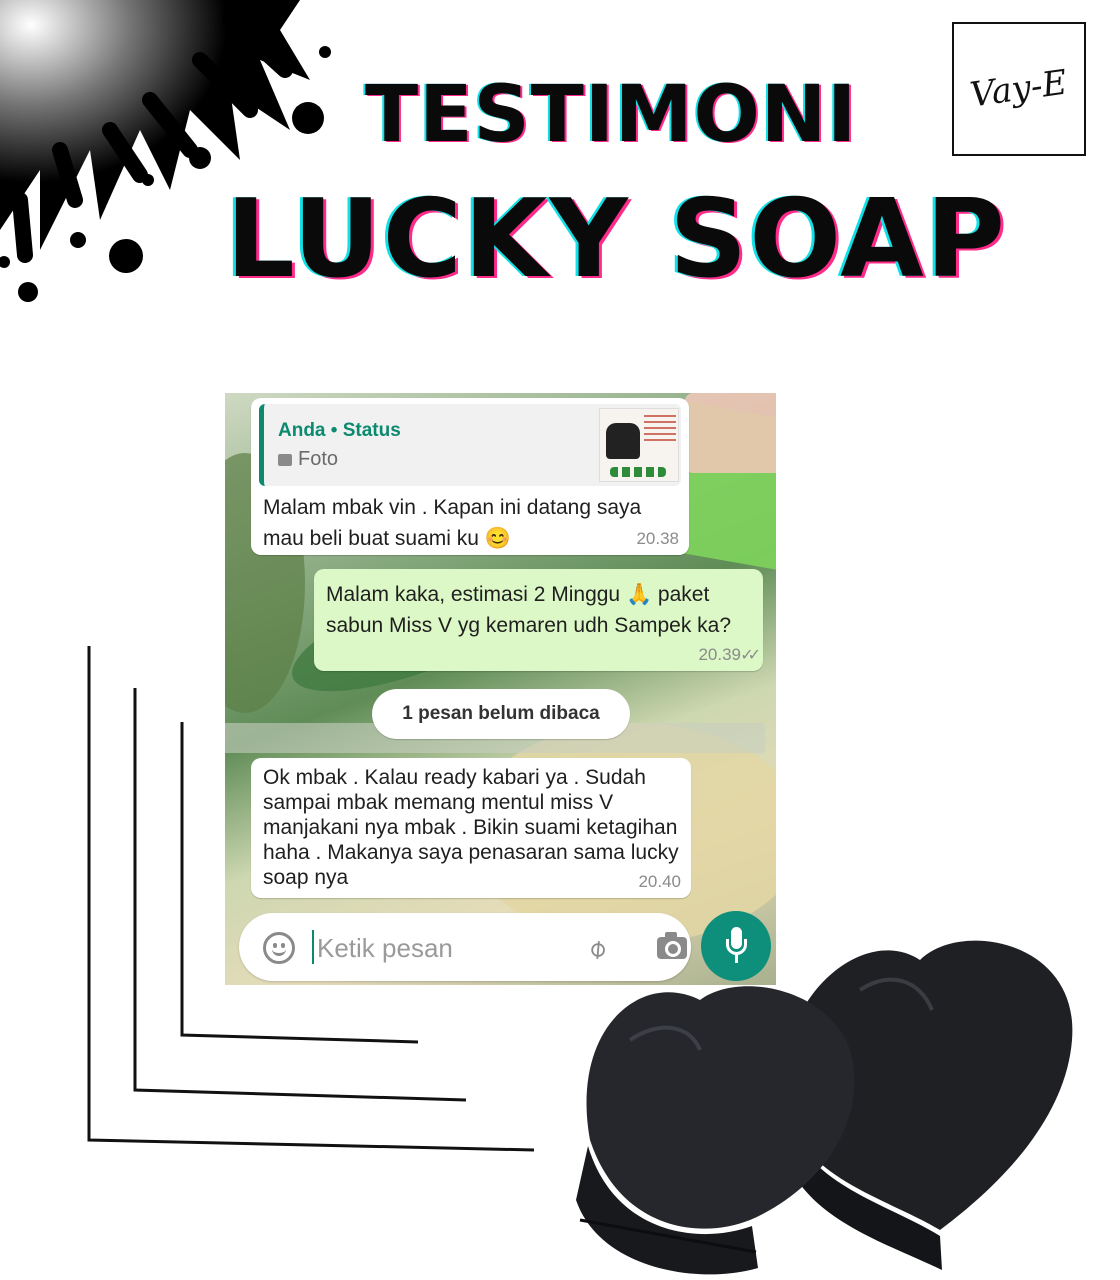 The image size is (1120, 1280). Describe the element at coordinates (501, 714) in the screenshot. I see `unread-messages-divider: 1 pesan belum dibaca` at that location.